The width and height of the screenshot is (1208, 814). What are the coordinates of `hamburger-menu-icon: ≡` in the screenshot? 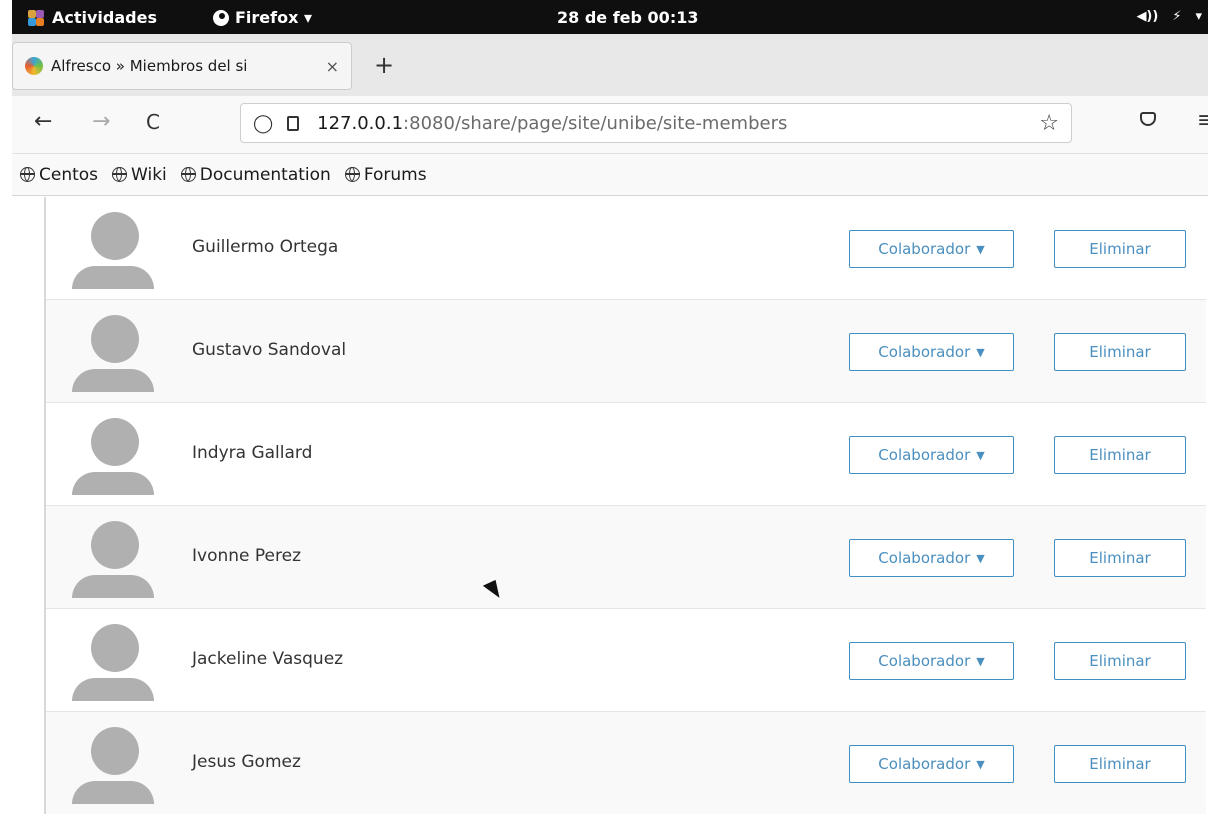 It's located at (1202, 120).